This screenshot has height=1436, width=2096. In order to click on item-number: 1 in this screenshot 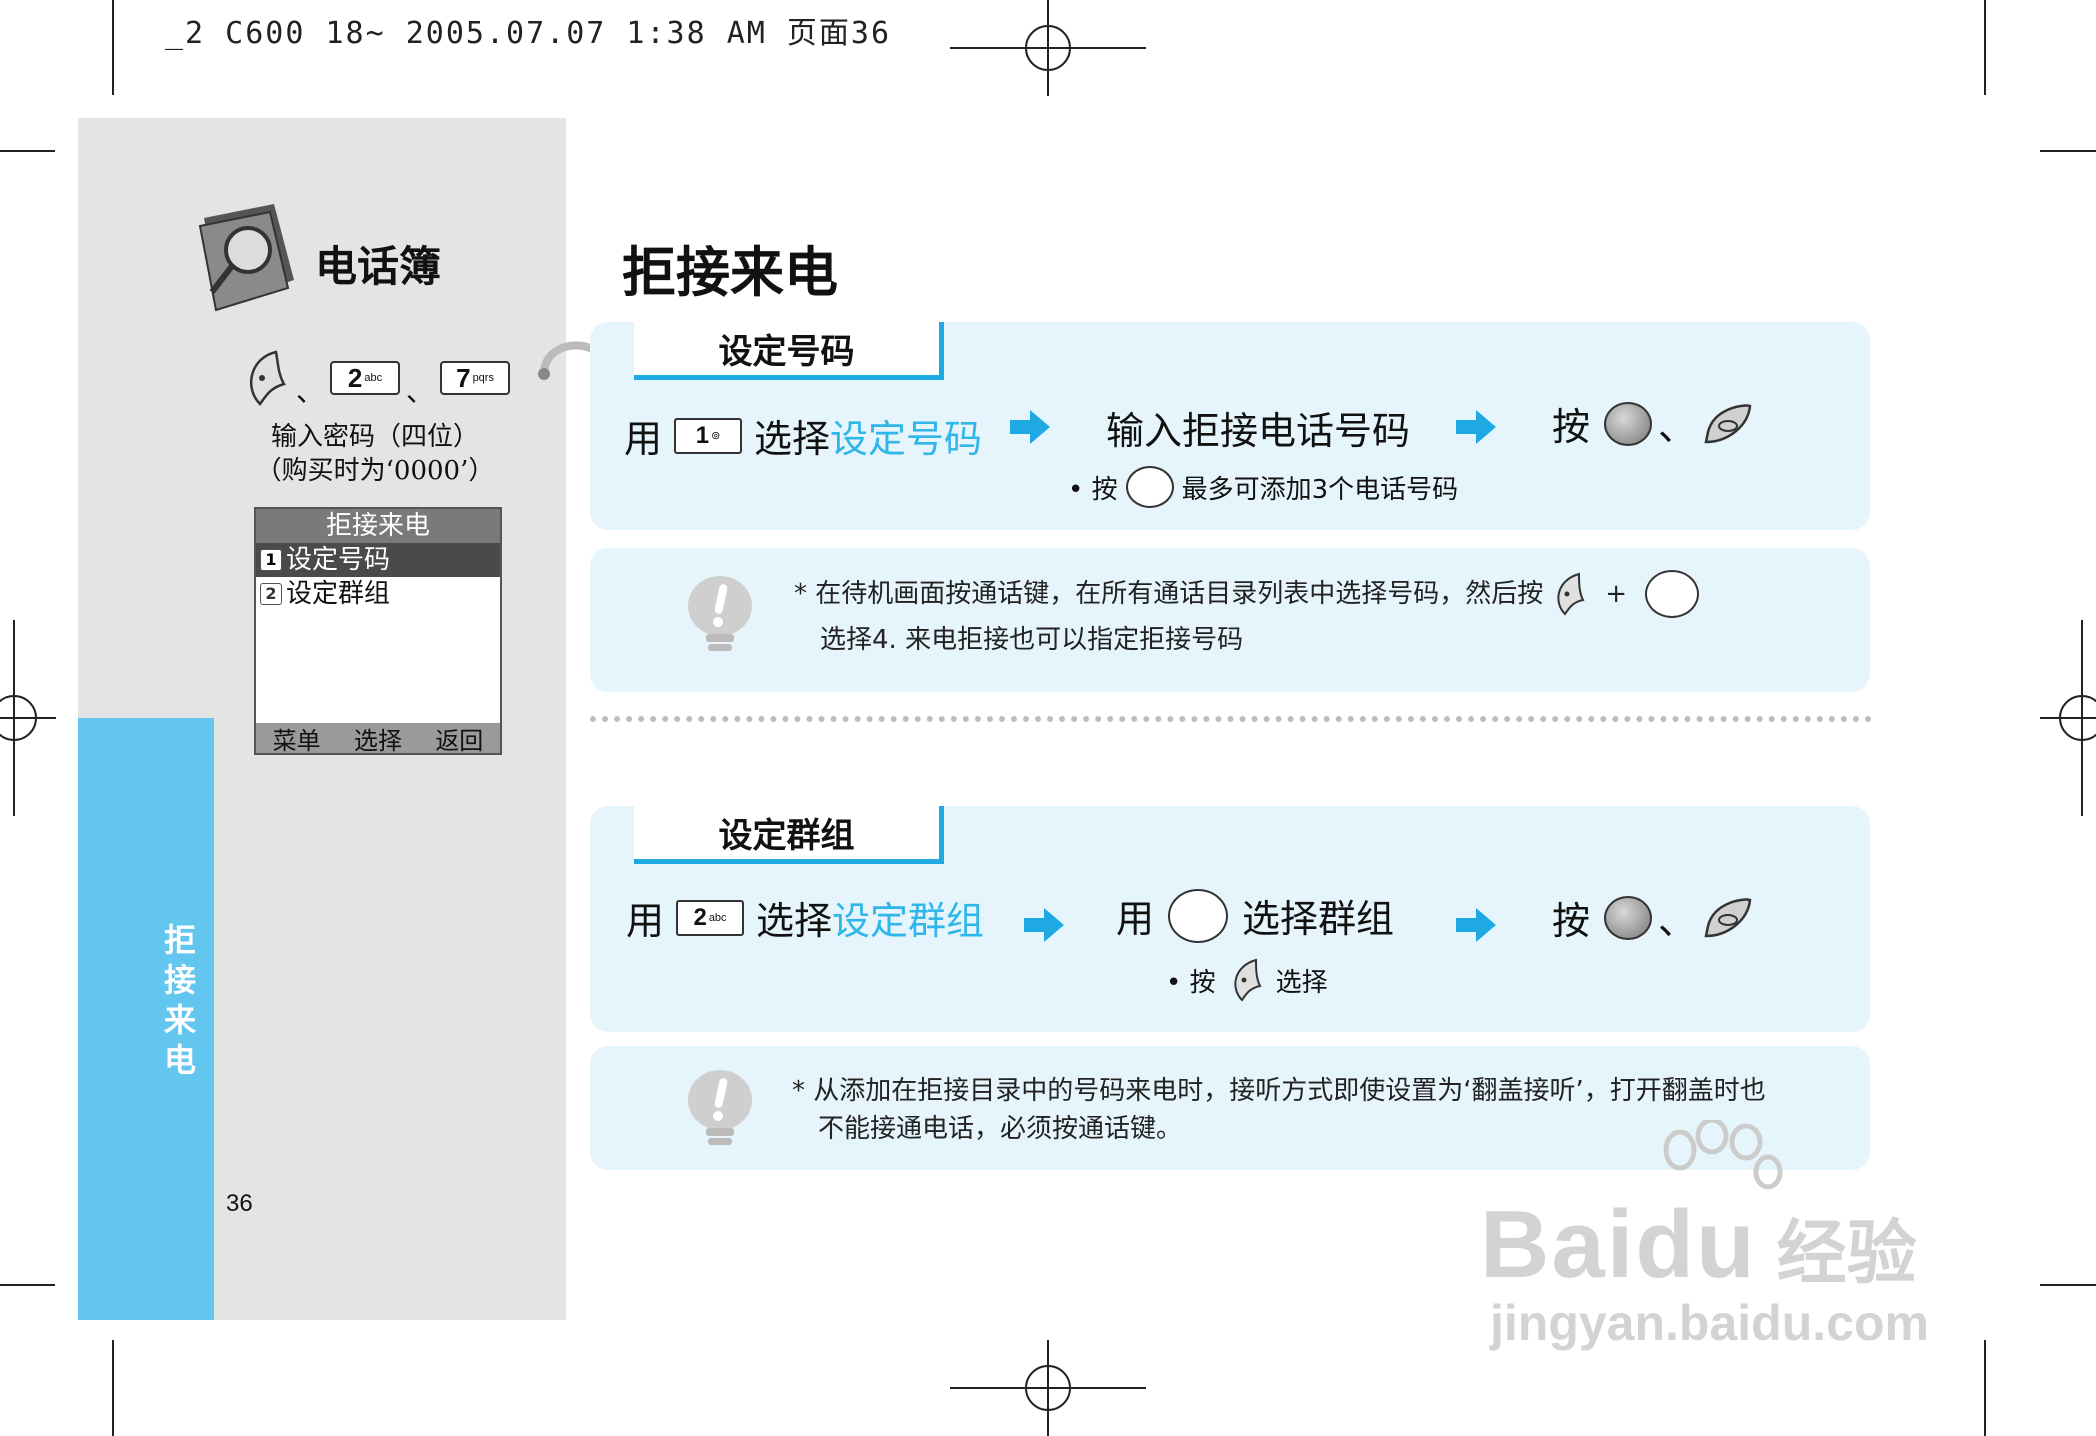, I will do `click(271, 560)`.